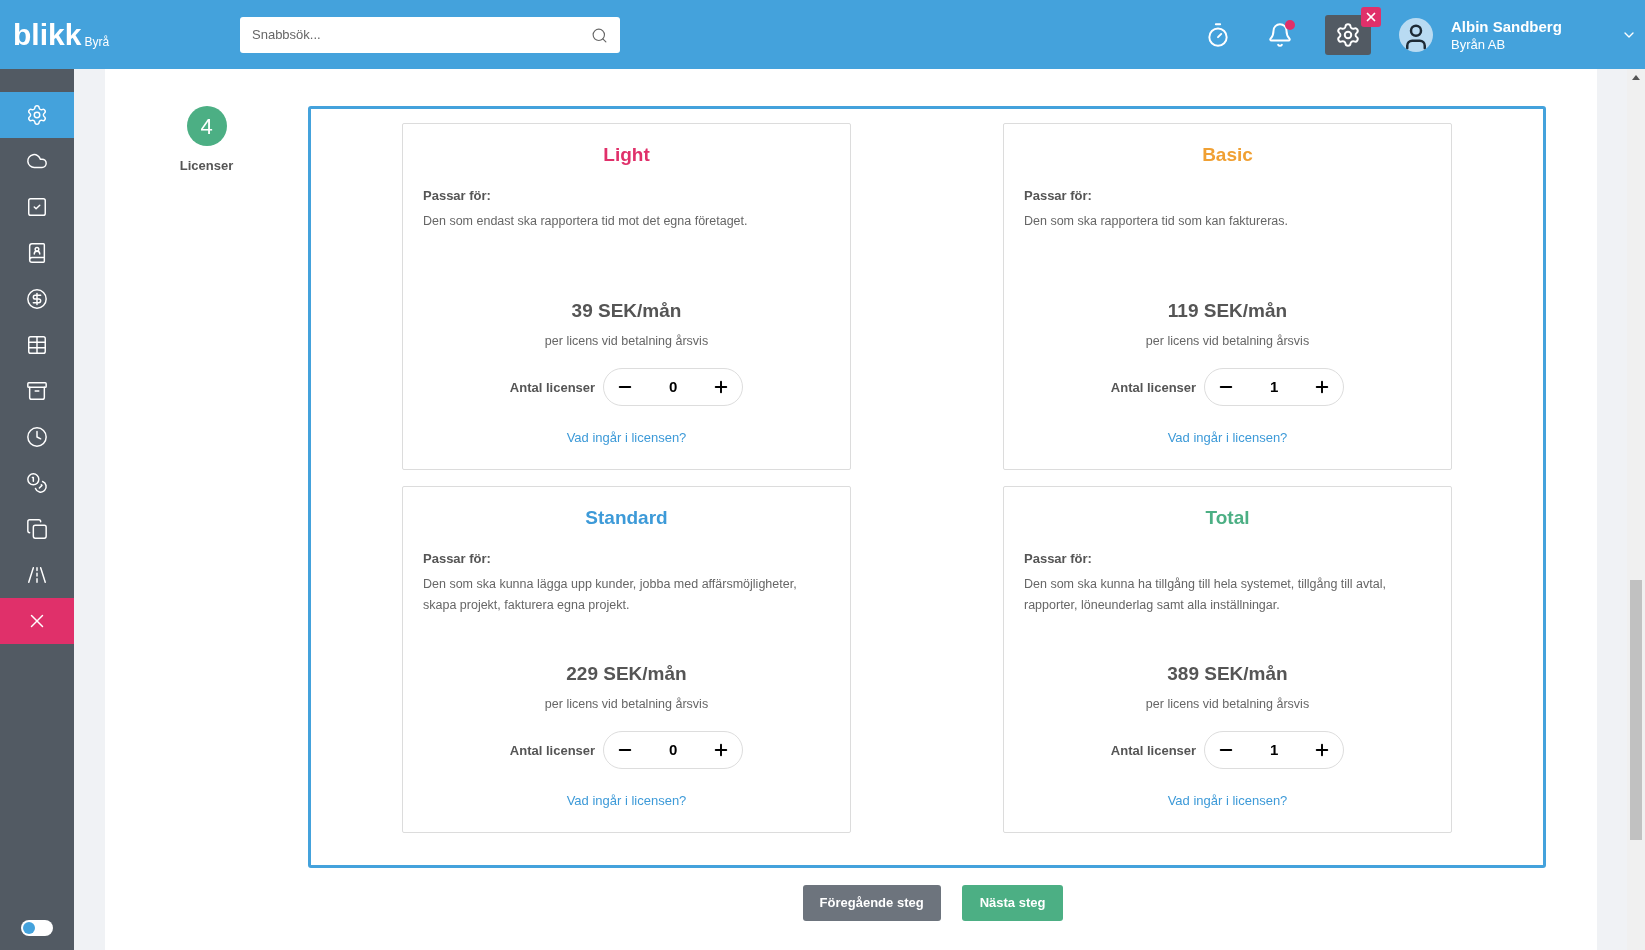 The height and width of the screenshot is (950, 1645). I want to click on scroll-up-arrow-icon, so click(1636, 77).